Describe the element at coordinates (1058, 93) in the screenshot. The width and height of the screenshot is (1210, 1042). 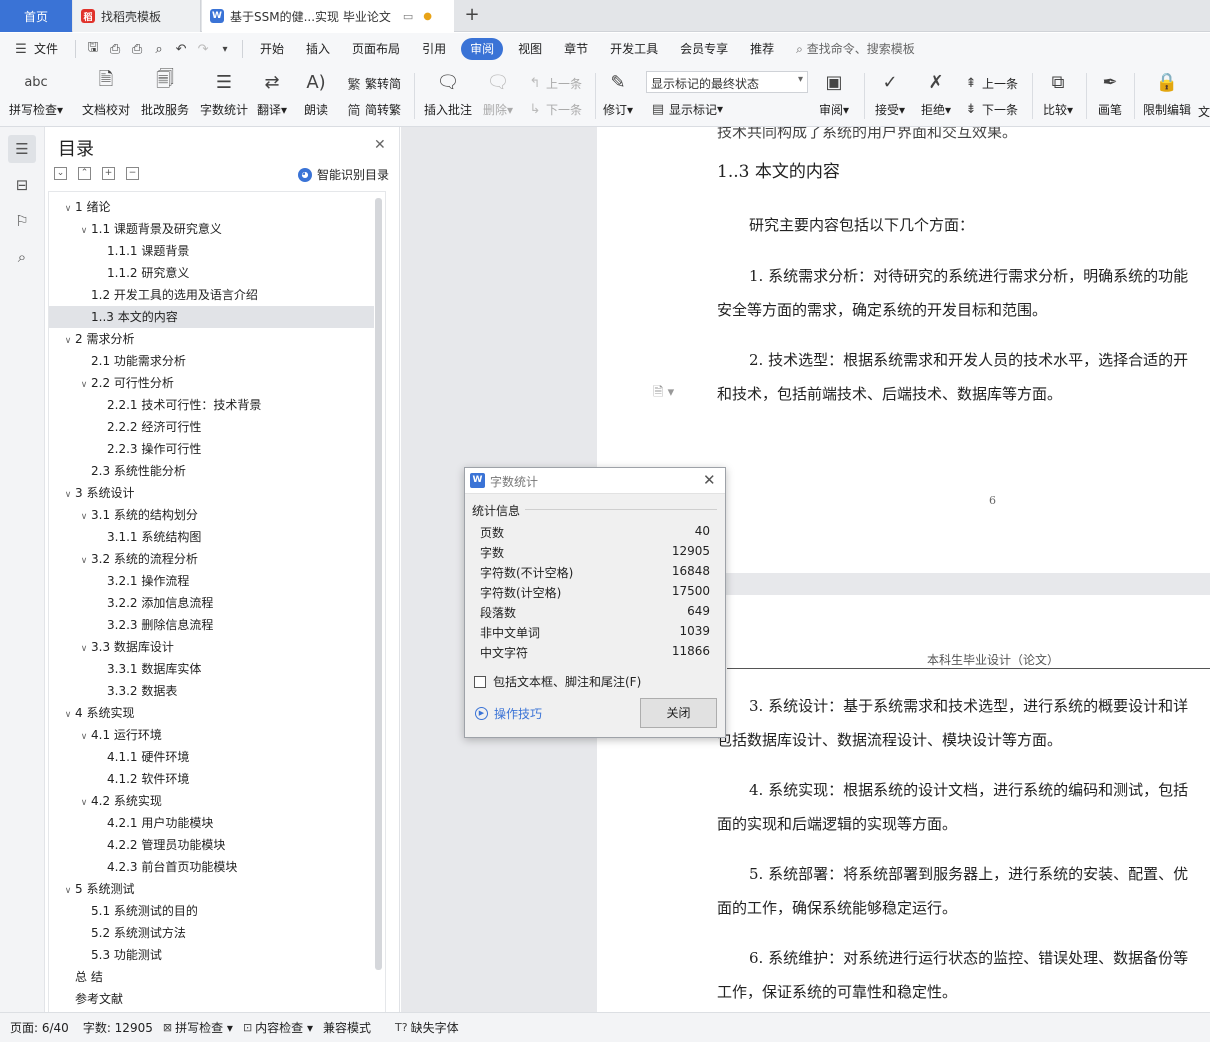
I see `compare-button: ⧉ 比较▾` at that location.